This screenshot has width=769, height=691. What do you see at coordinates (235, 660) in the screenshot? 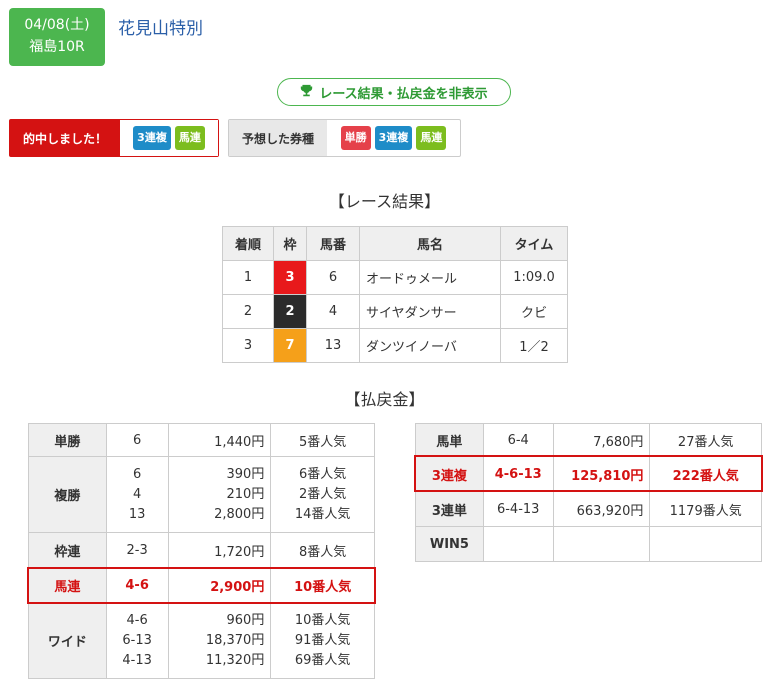
I see `payout-amount: 11,320円` at bounding box center [235, 660].